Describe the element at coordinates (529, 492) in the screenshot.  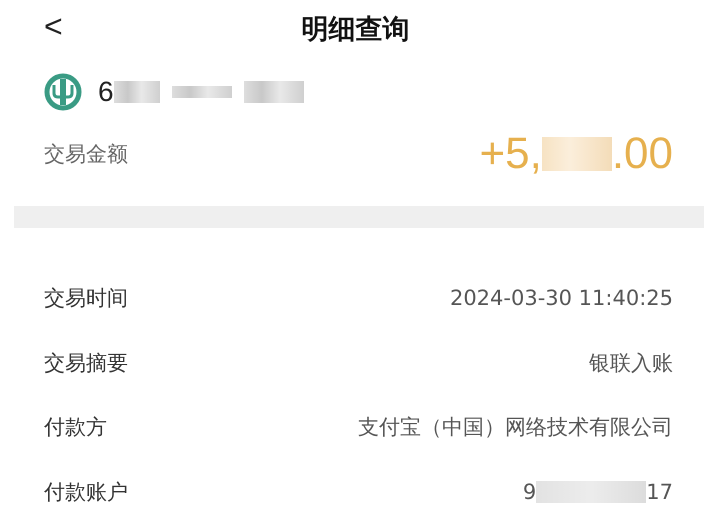
I see `account-start: 9` at that location.